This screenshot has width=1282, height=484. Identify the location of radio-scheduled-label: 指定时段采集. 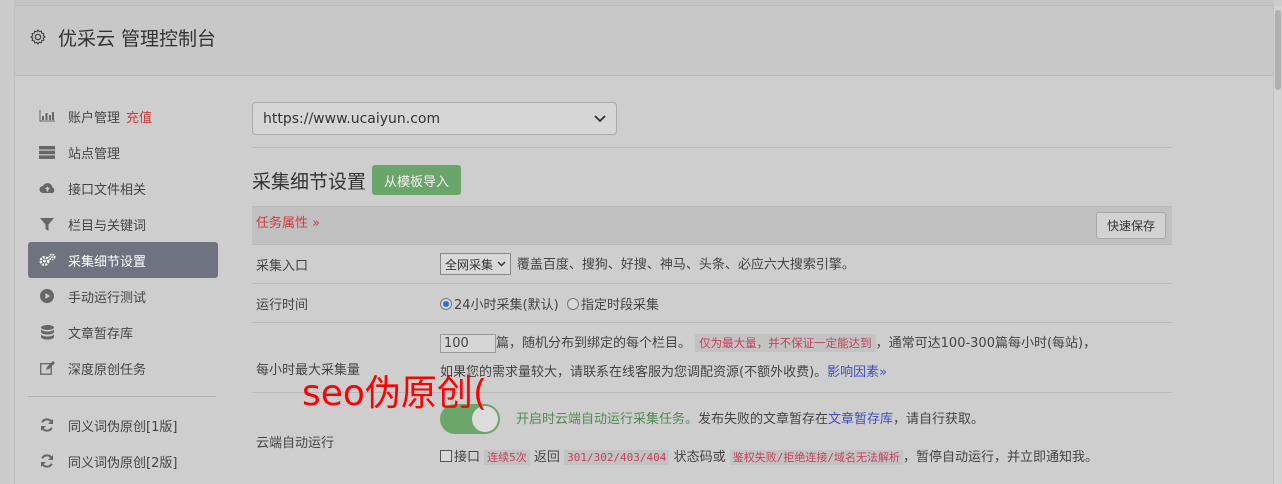
(619, 305).